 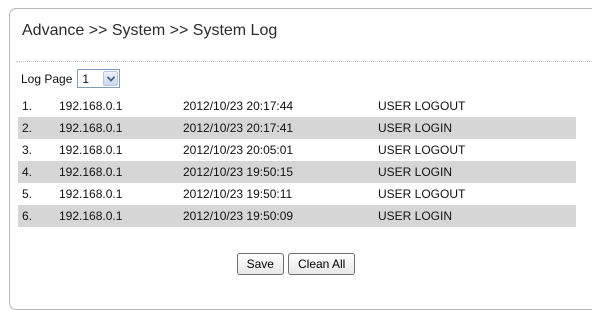 What do you see at coordinates (238, 194) in the screenshot?
I see `log-time: 2012/10/23 19:50:11` at bounding box center [238, 194].